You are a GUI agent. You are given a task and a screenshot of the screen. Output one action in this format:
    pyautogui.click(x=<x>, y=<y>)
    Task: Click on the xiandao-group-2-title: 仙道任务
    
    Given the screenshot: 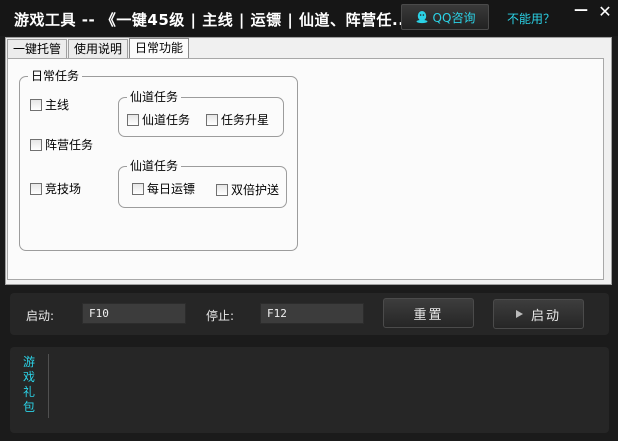 What is the action you would take?
    pyautogui.click(x=154, y=166)
    